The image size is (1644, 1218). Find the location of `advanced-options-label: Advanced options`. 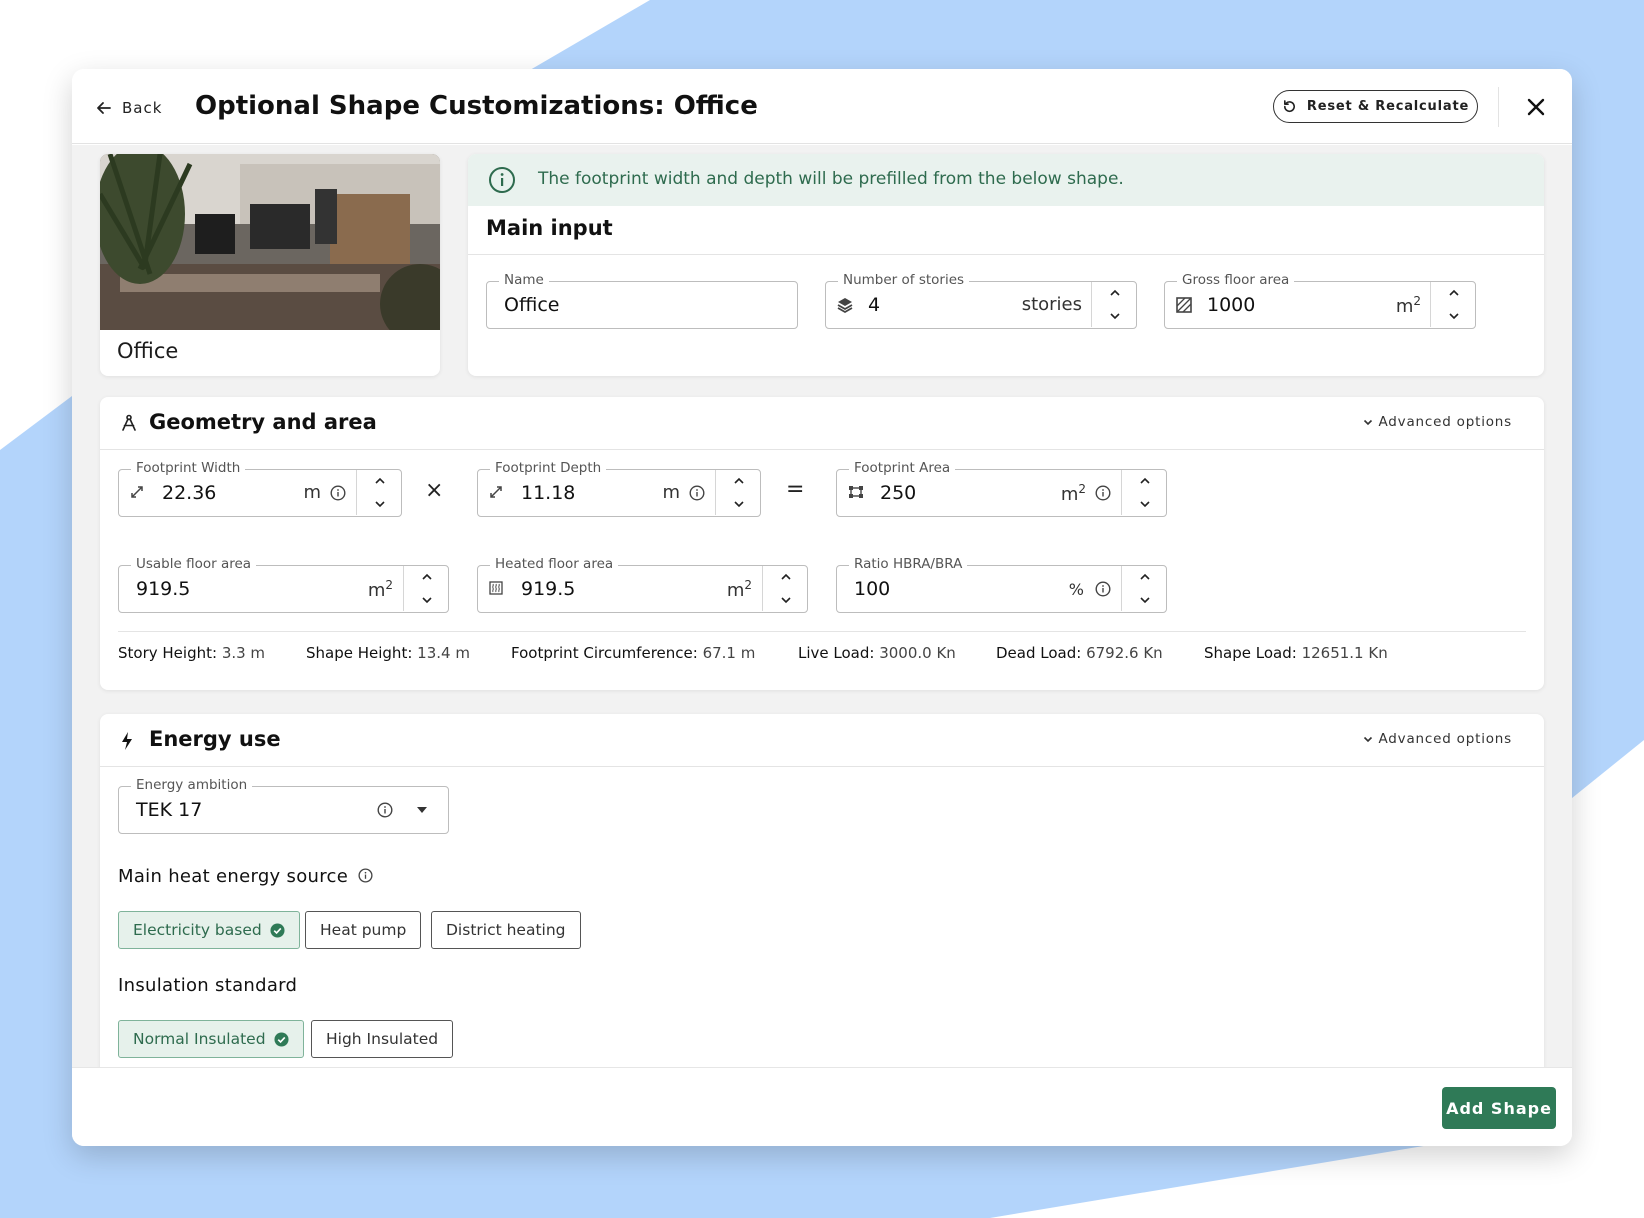

advanced-options-label: Advanced options is located at coordinates (1445, 739).